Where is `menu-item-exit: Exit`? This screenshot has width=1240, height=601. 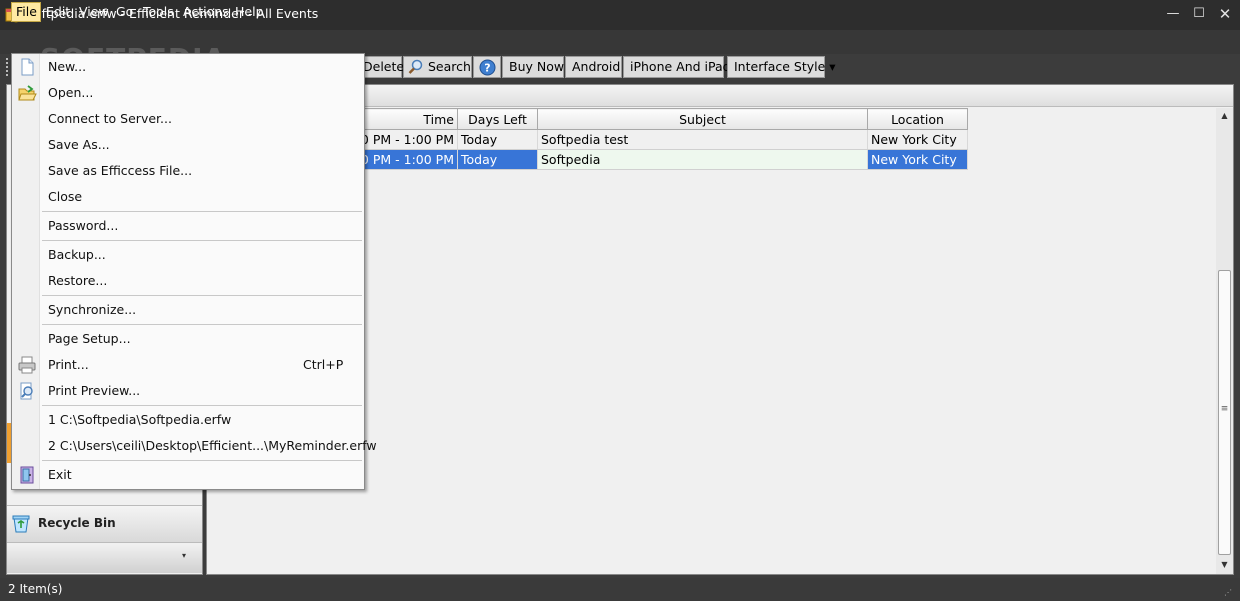 menu-item-exit: Exit is located at coordinates (60, 474).